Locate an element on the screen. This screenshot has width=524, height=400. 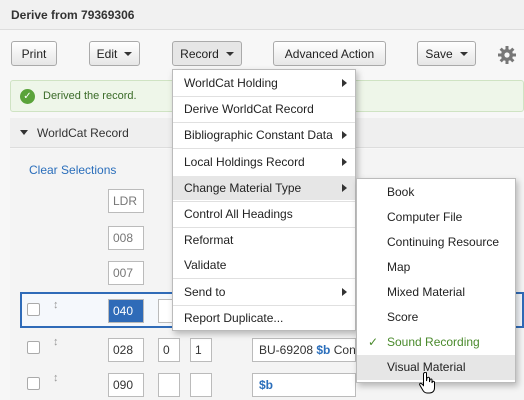
menu-item-label: Validate is located at coordinates (205, 265).